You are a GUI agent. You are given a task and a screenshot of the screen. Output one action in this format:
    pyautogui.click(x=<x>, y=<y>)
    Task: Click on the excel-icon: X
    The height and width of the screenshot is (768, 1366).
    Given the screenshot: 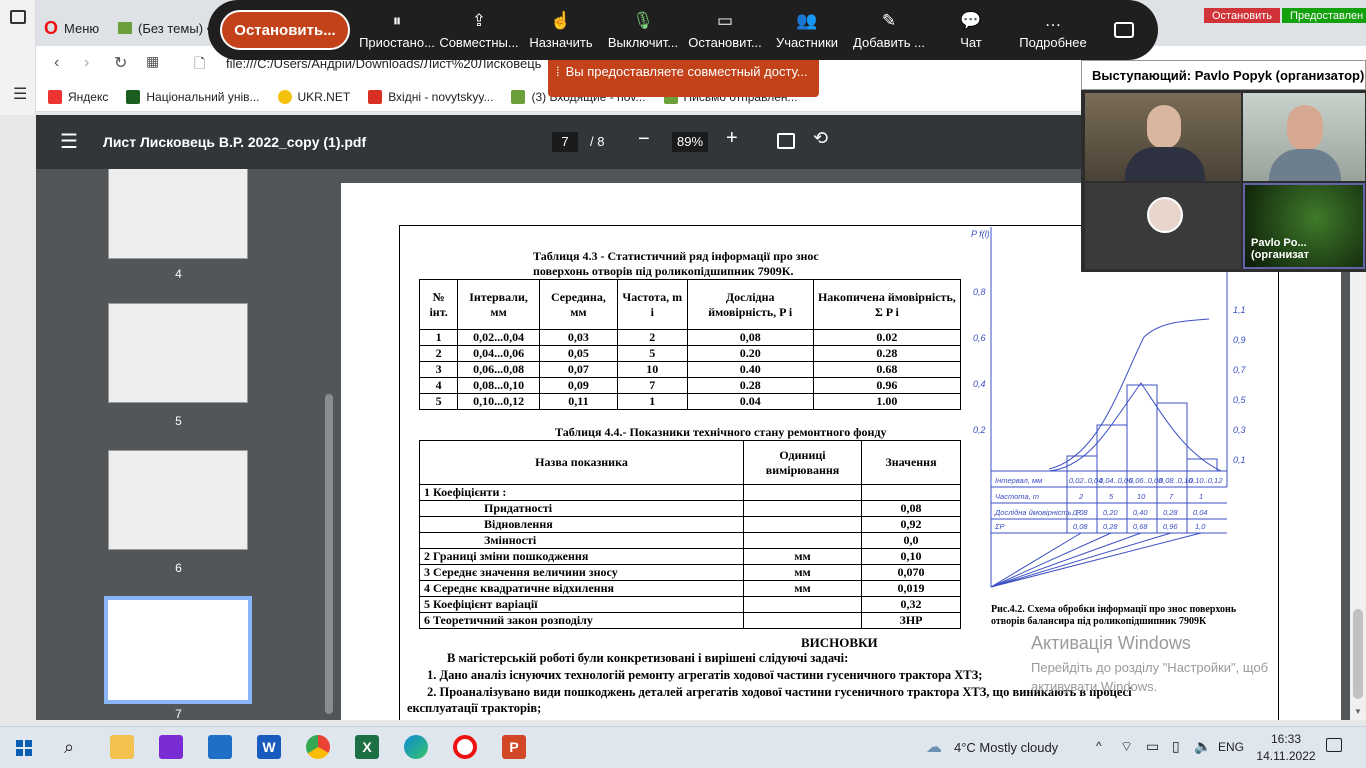 What is the action you would take?
    pyautogui.click(x=367, y=747)
    